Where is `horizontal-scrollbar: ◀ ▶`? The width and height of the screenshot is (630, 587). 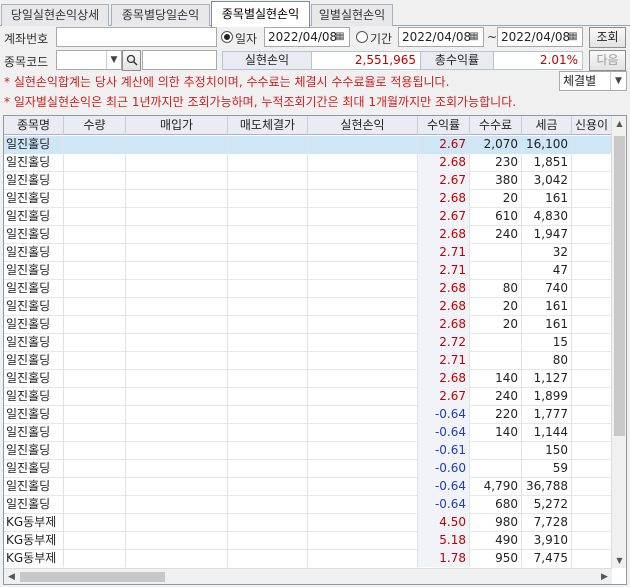
horizontal-scrollbar: ◀ ▶ is located at coordinates (308, 576).